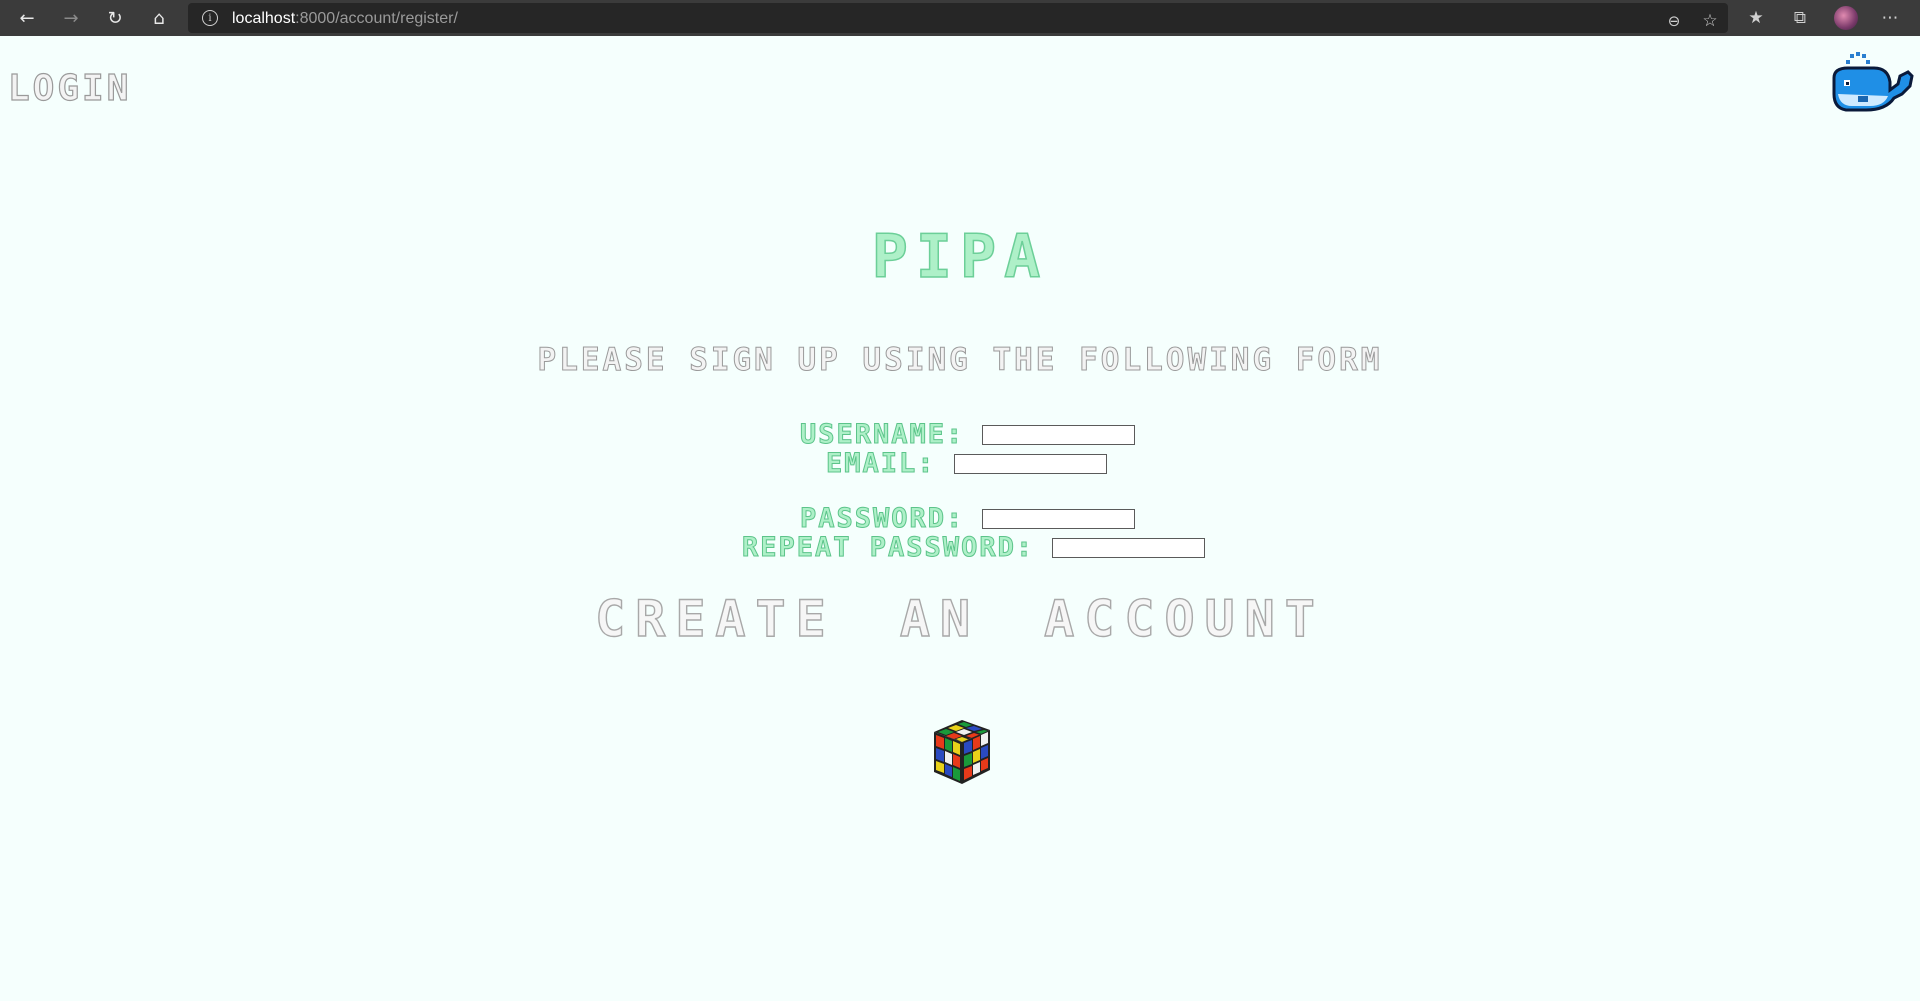  What do you see at coordinates (960, 618) in the screenshot?
I see `create-account-button: CREATE AN ACCOUNT` at bounding box center [960, 618].